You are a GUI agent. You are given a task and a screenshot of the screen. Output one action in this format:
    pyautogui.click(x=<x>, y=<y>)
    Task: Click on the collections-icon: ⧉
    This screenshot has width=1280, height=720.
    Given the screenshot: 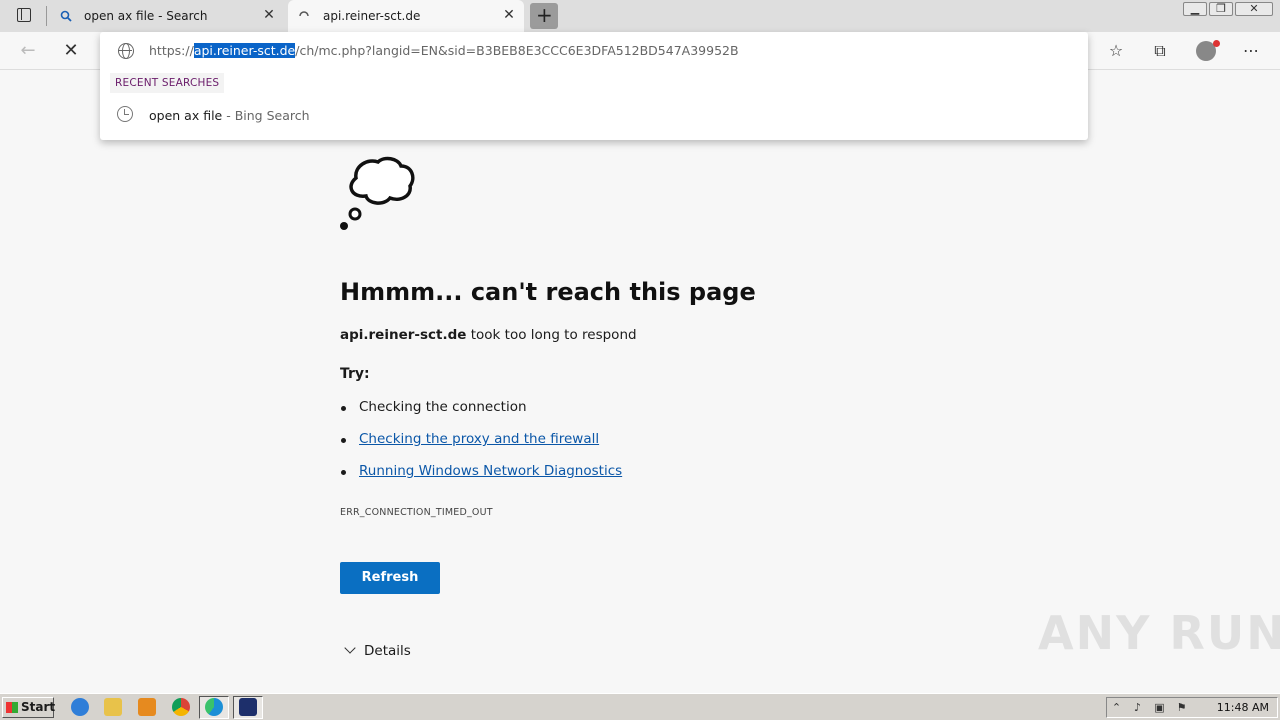 What is the action you would take?
    pyautogui.click(x=1160, y=50)
    